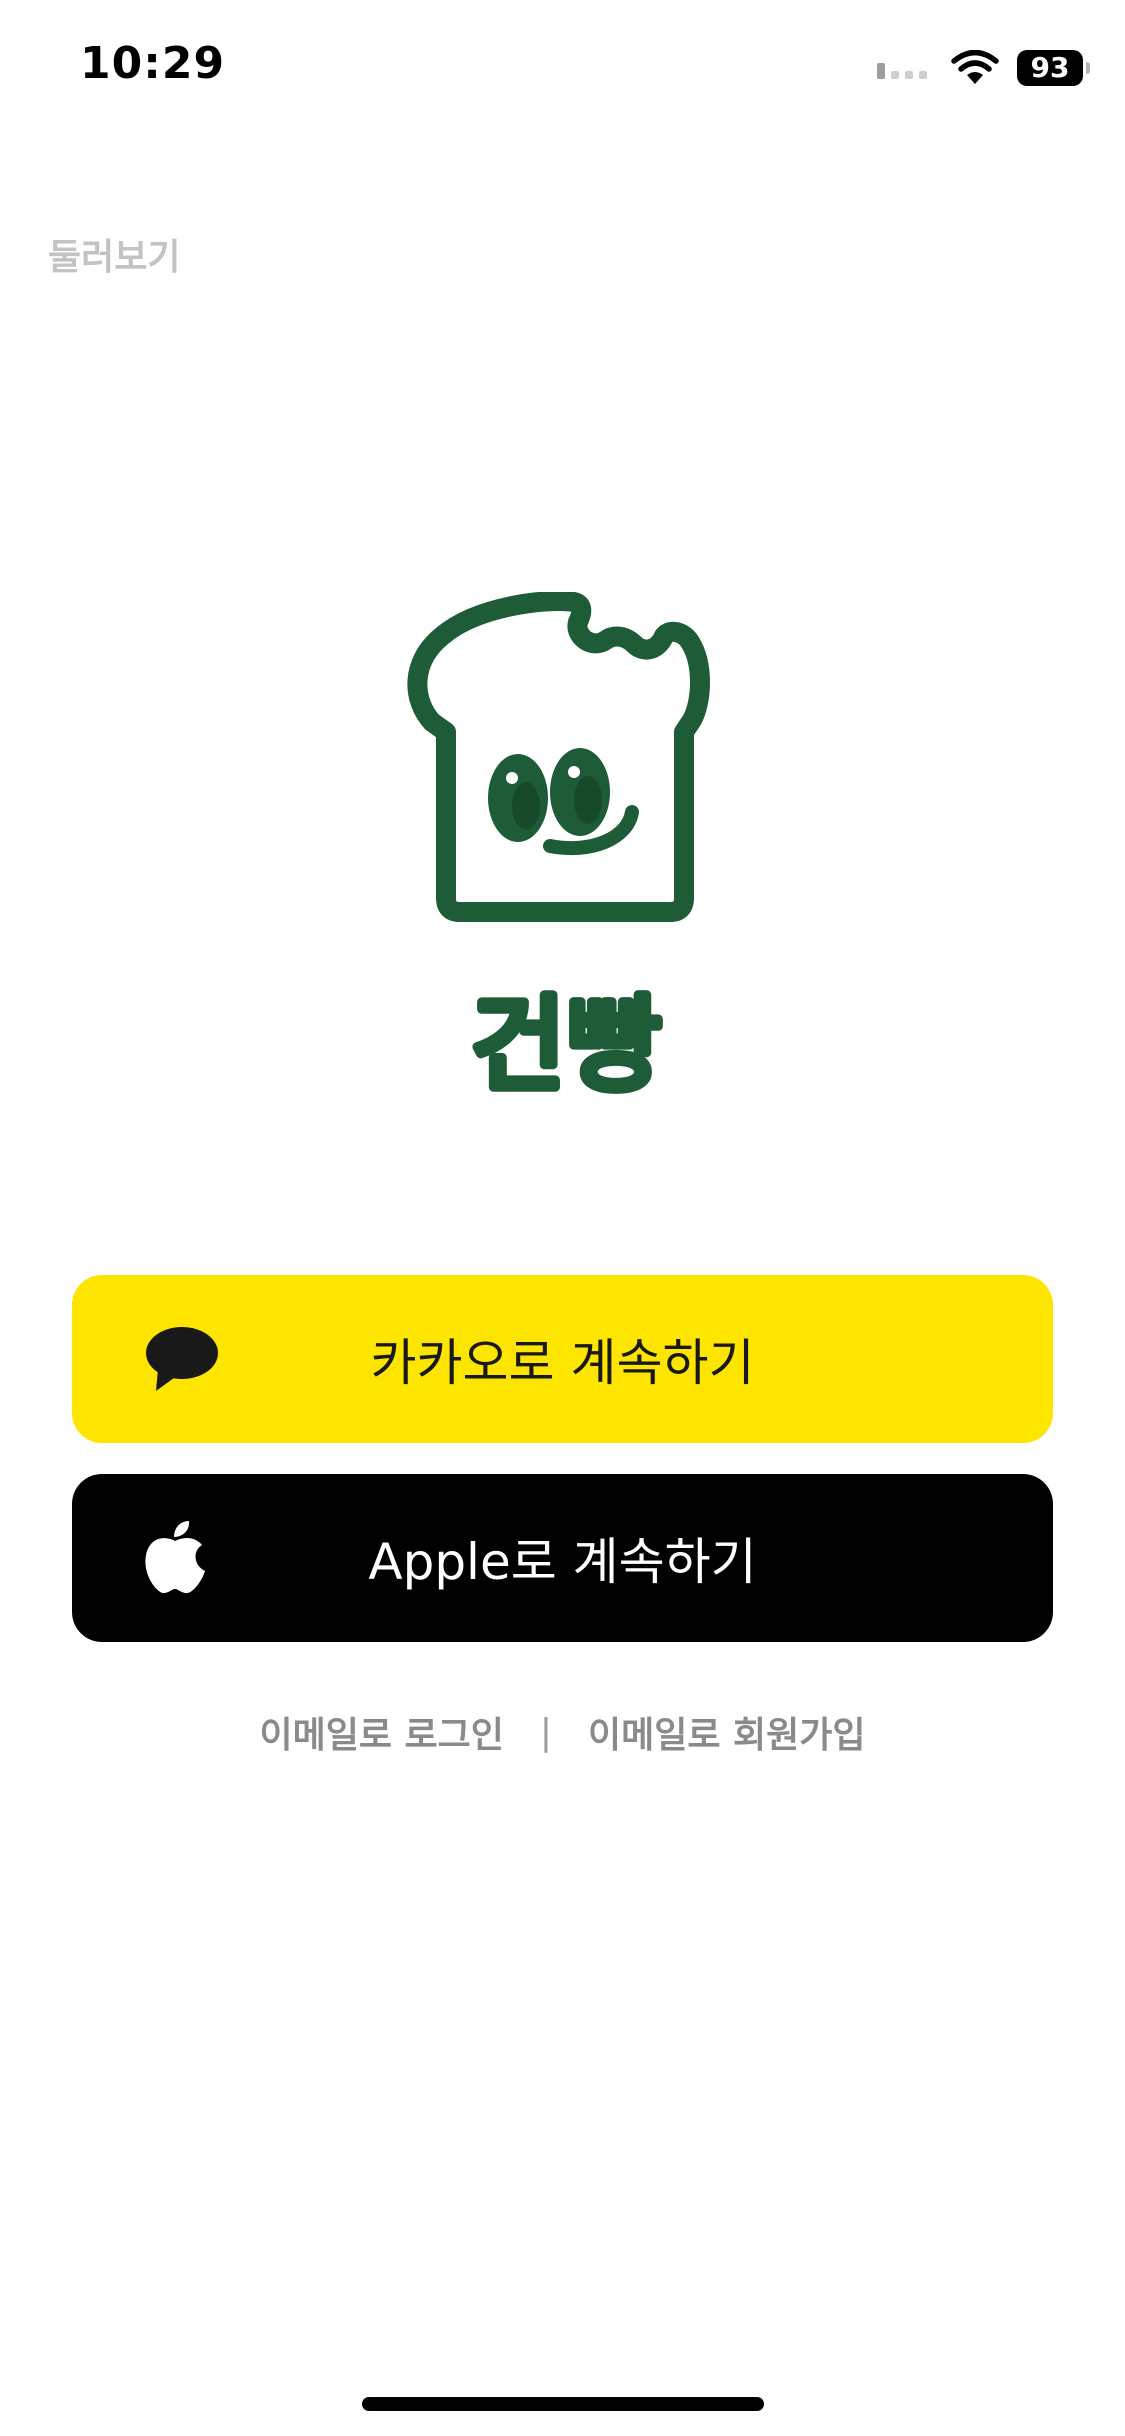 The image size is (1125, 2436). Describe the element at coordinates (114, 254) in the screenshot. I see `browse-link: 둘러보기` at that location.